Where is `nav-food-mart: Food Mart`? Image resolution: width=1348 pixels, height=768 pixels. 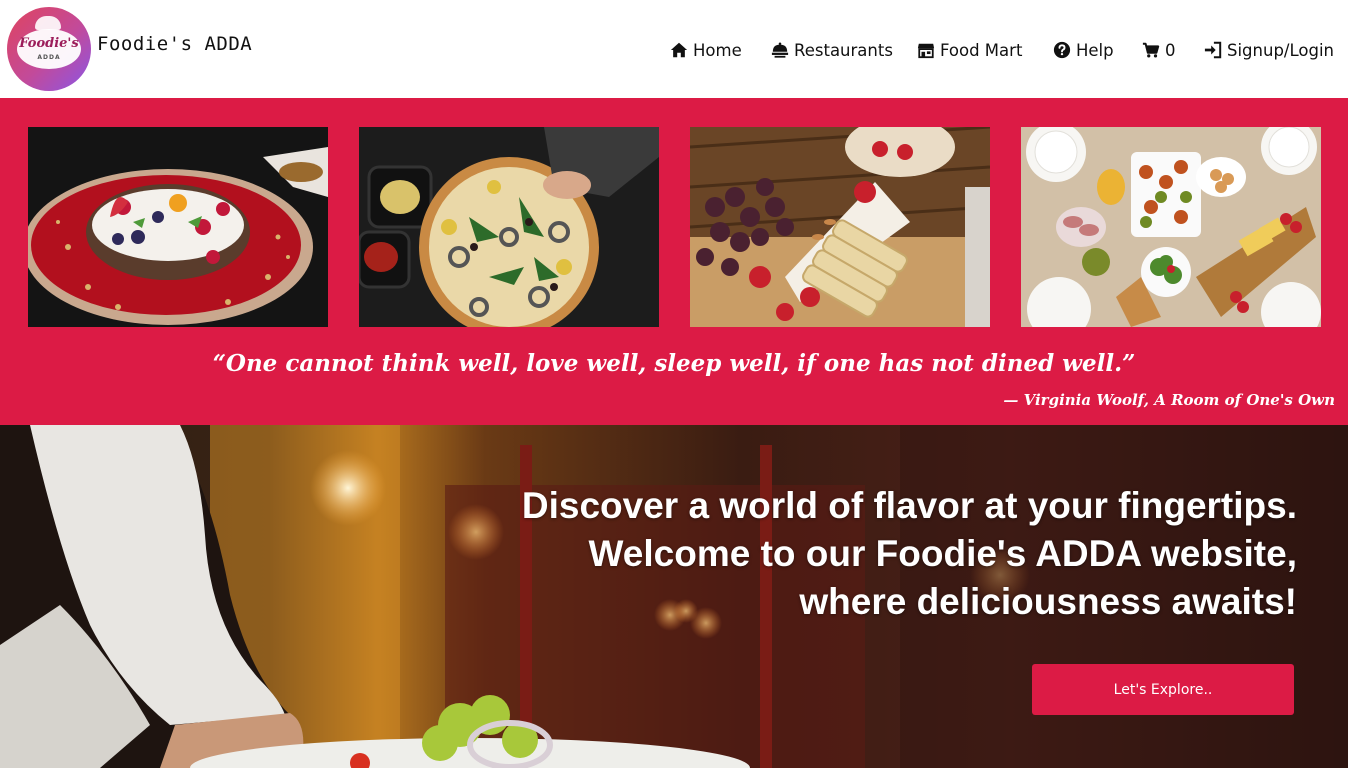 nav-food-mart: Food Mart is located at coordinates (969, 50).